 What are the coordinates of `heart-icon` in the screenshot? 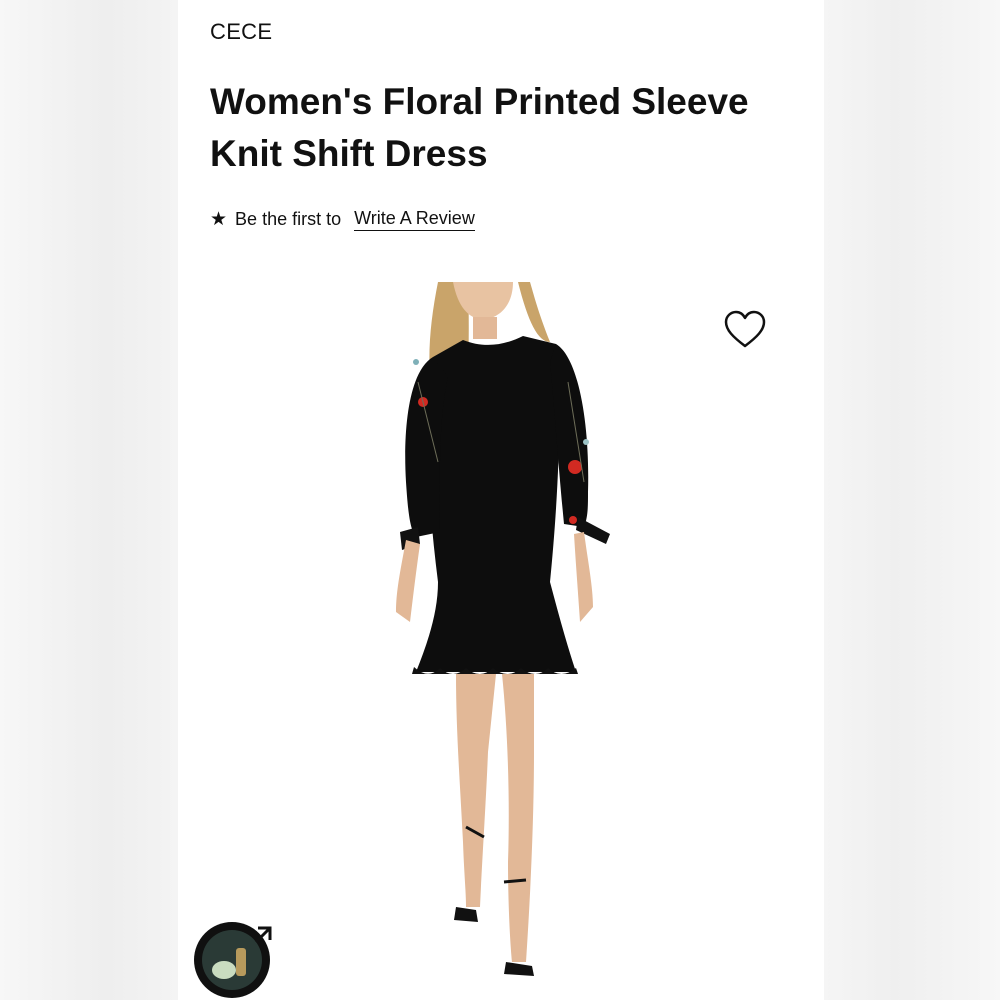 It's located at (745, 330).